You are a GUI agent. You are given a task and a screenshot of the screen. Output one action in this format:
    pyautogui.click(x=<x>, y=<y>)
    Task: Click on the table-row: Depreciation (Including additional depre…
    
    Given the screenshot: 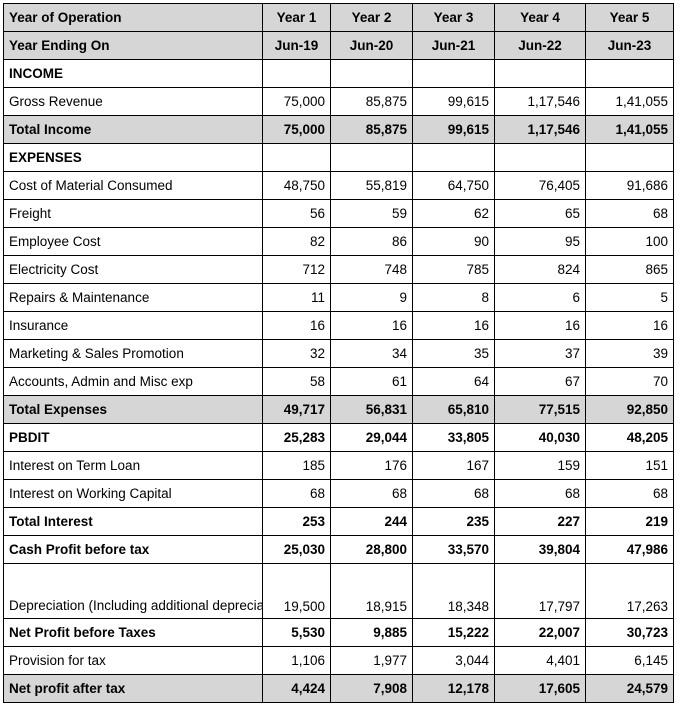 What is the action you would take?
    pyautogui.click(x=338, y=591)
    